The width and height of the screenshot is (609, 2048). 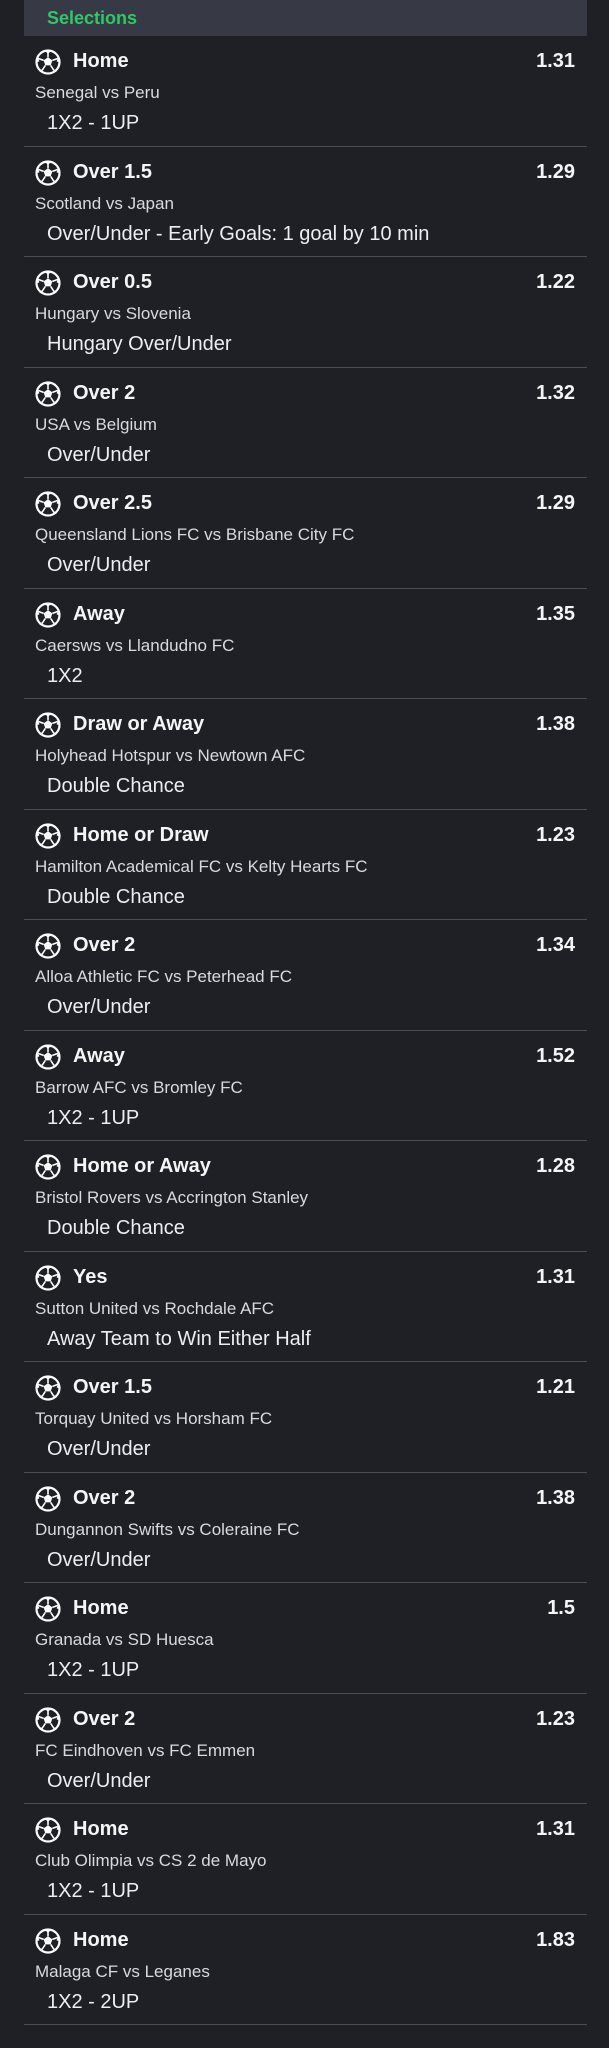 I want to click on selections-title: Selections, so click(x=92, y=17).